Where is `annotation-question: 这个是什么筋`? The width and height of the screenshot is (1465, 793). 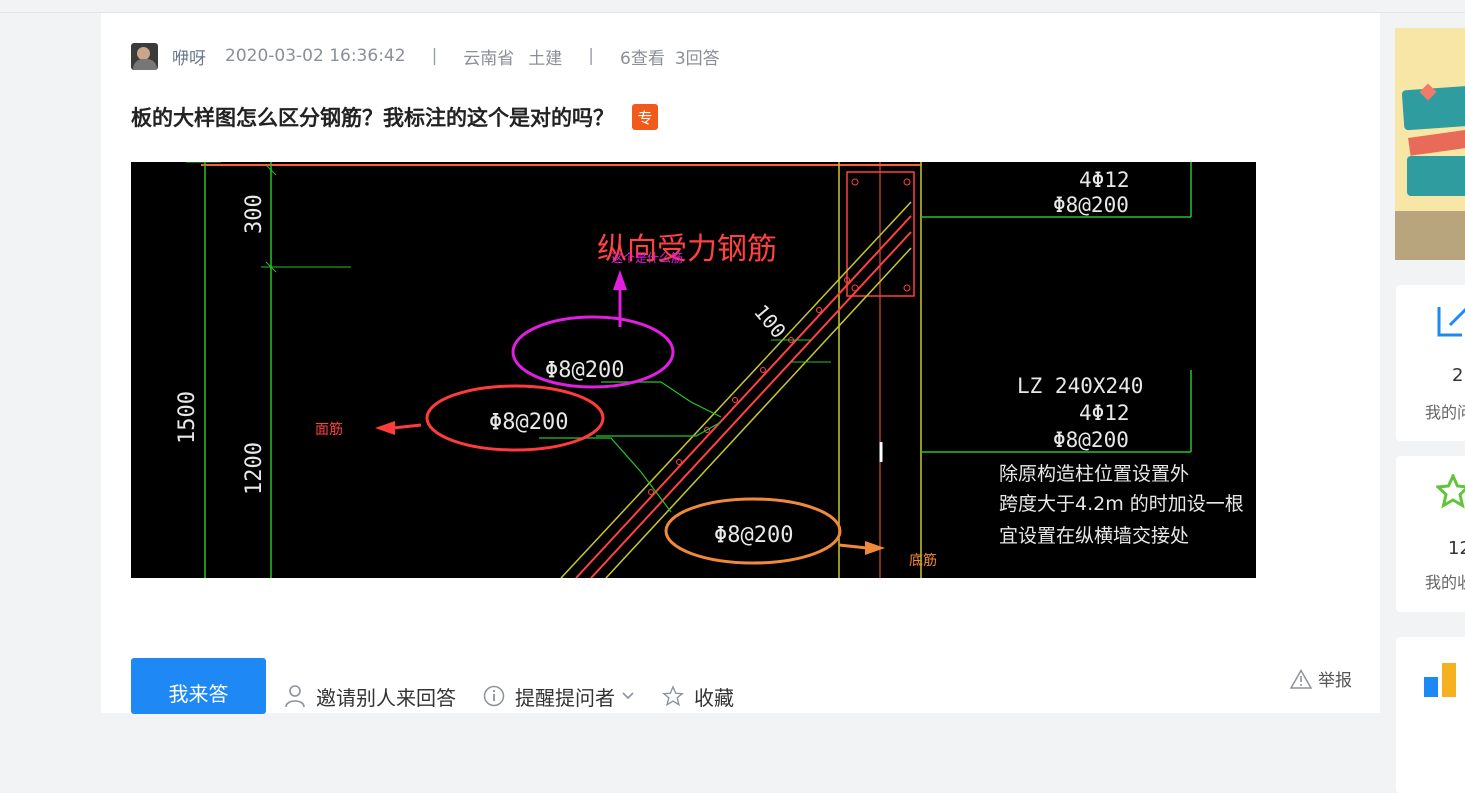 annotation-question: 这个是什么筋 is located at coordinates (647, 257).